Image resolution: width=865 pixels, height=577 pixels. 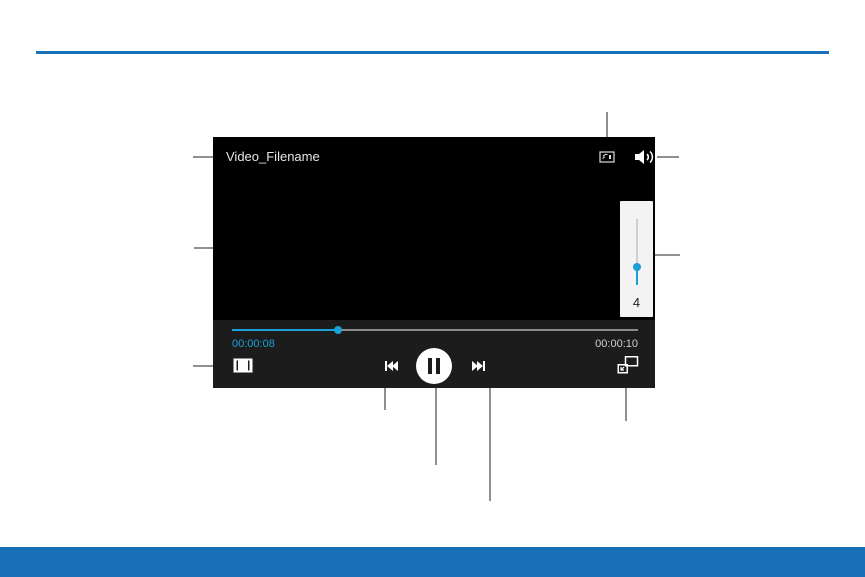 I want to click on seek-bar-progress, so click(x=285, y=330).